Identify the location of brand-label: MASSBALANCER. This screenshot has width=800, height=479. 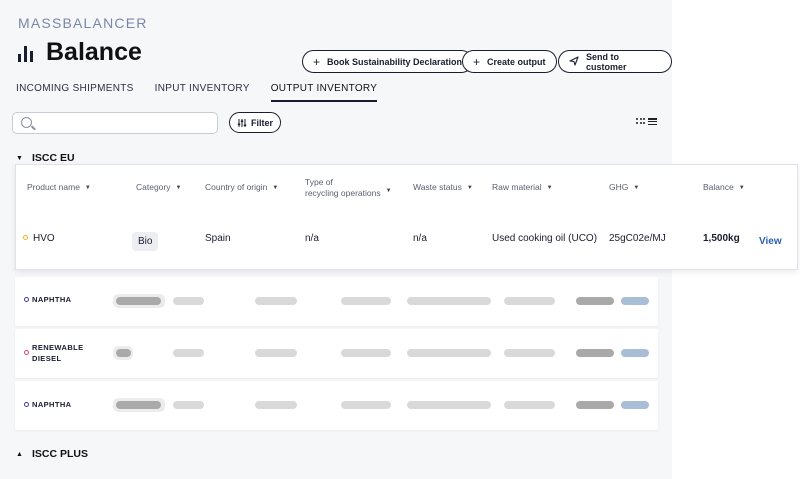
(83, 23).